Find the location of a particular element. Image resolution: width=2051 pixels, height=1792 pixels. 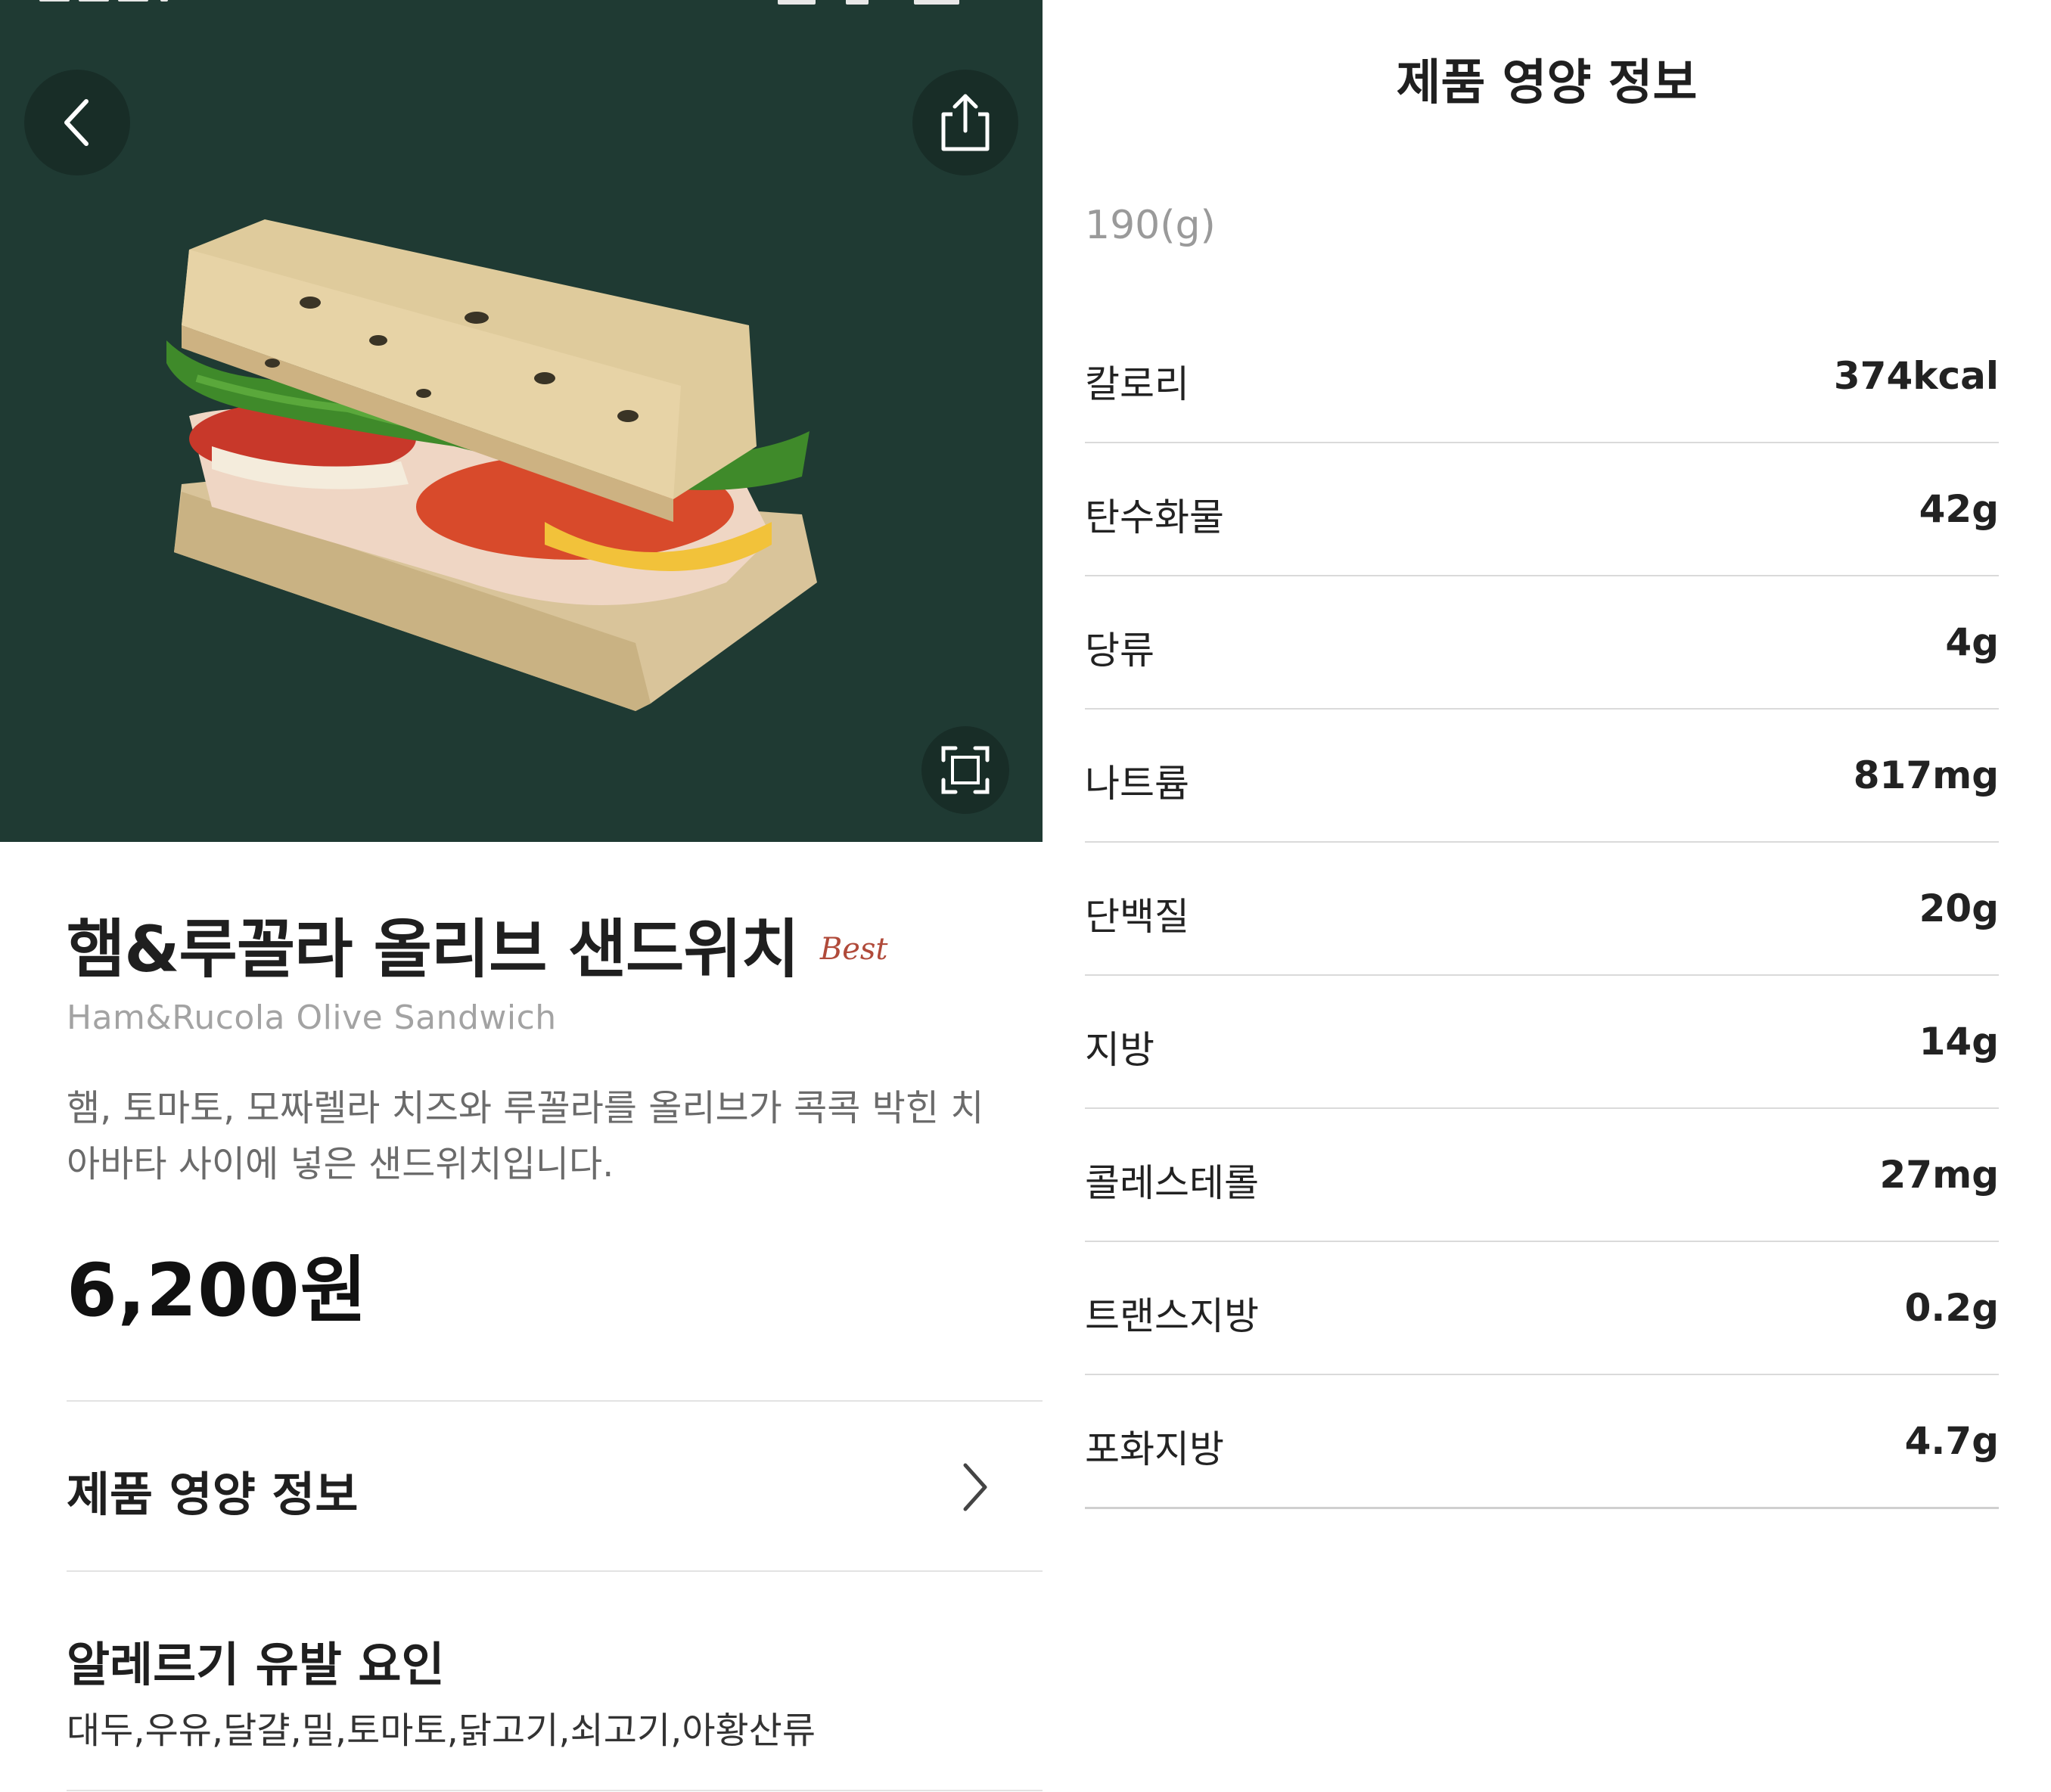

product-english-name: Ham&Rucola Olive Sandwich is located at coordinates (312, 1017).